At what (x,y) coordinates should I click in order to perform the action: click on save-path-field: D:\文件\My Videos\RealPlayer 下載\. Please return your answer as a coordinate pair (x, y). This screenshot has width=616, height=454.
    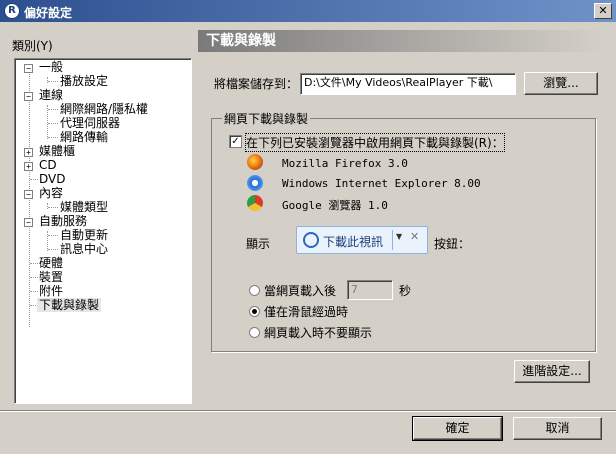
    Looking at the image, I should click on (408, 84).